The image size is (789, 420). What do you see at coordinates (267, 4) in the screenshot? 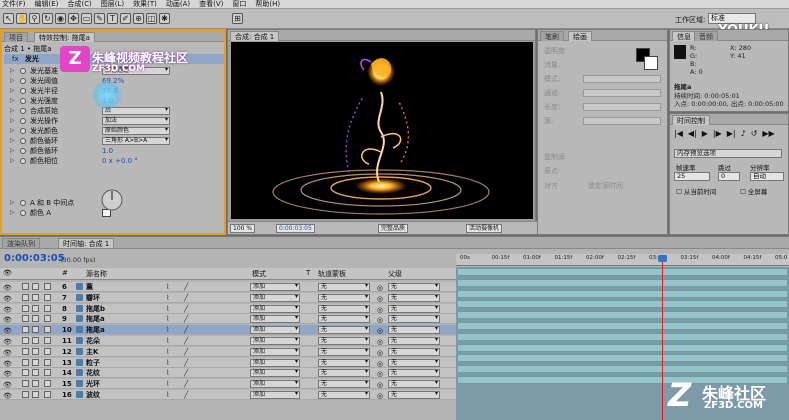
I see `menu-item-8: 帮助(H)` at bounding box center [267, 4].